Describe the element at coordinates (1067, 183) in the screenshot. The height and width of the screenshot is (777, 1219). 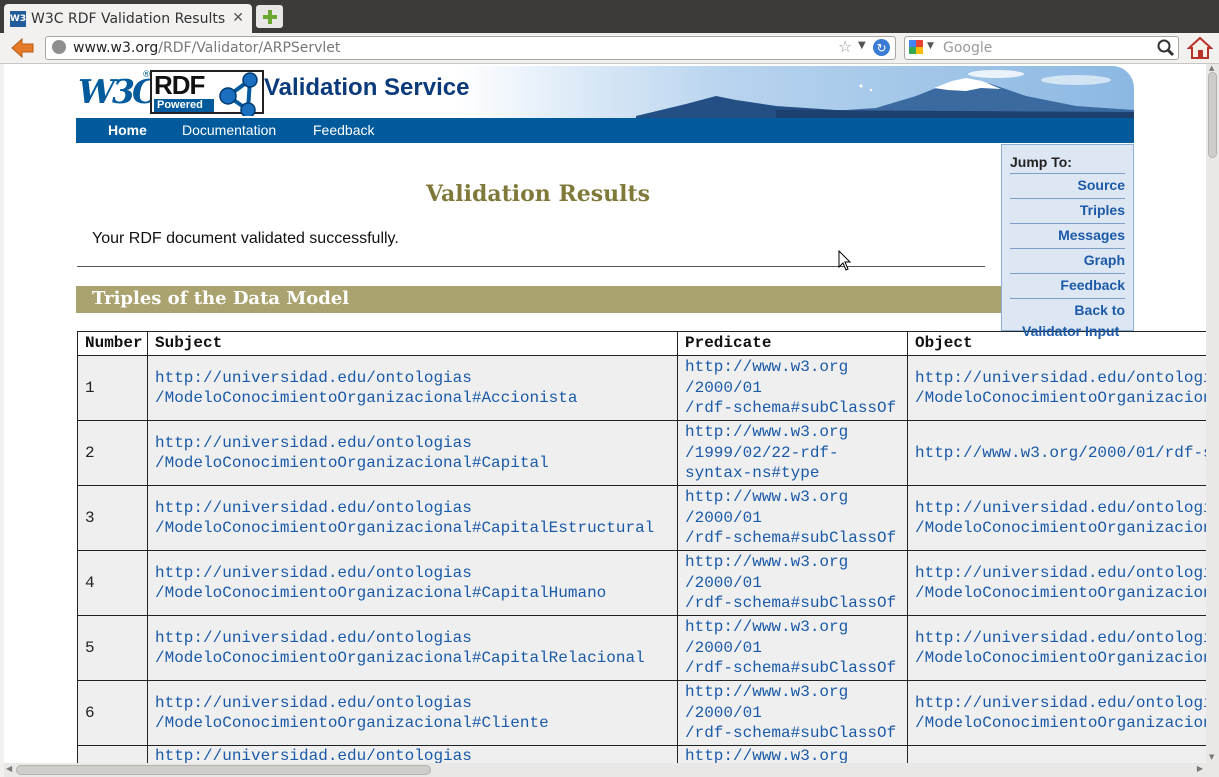
I see `jump-link-source: Source` at that location.